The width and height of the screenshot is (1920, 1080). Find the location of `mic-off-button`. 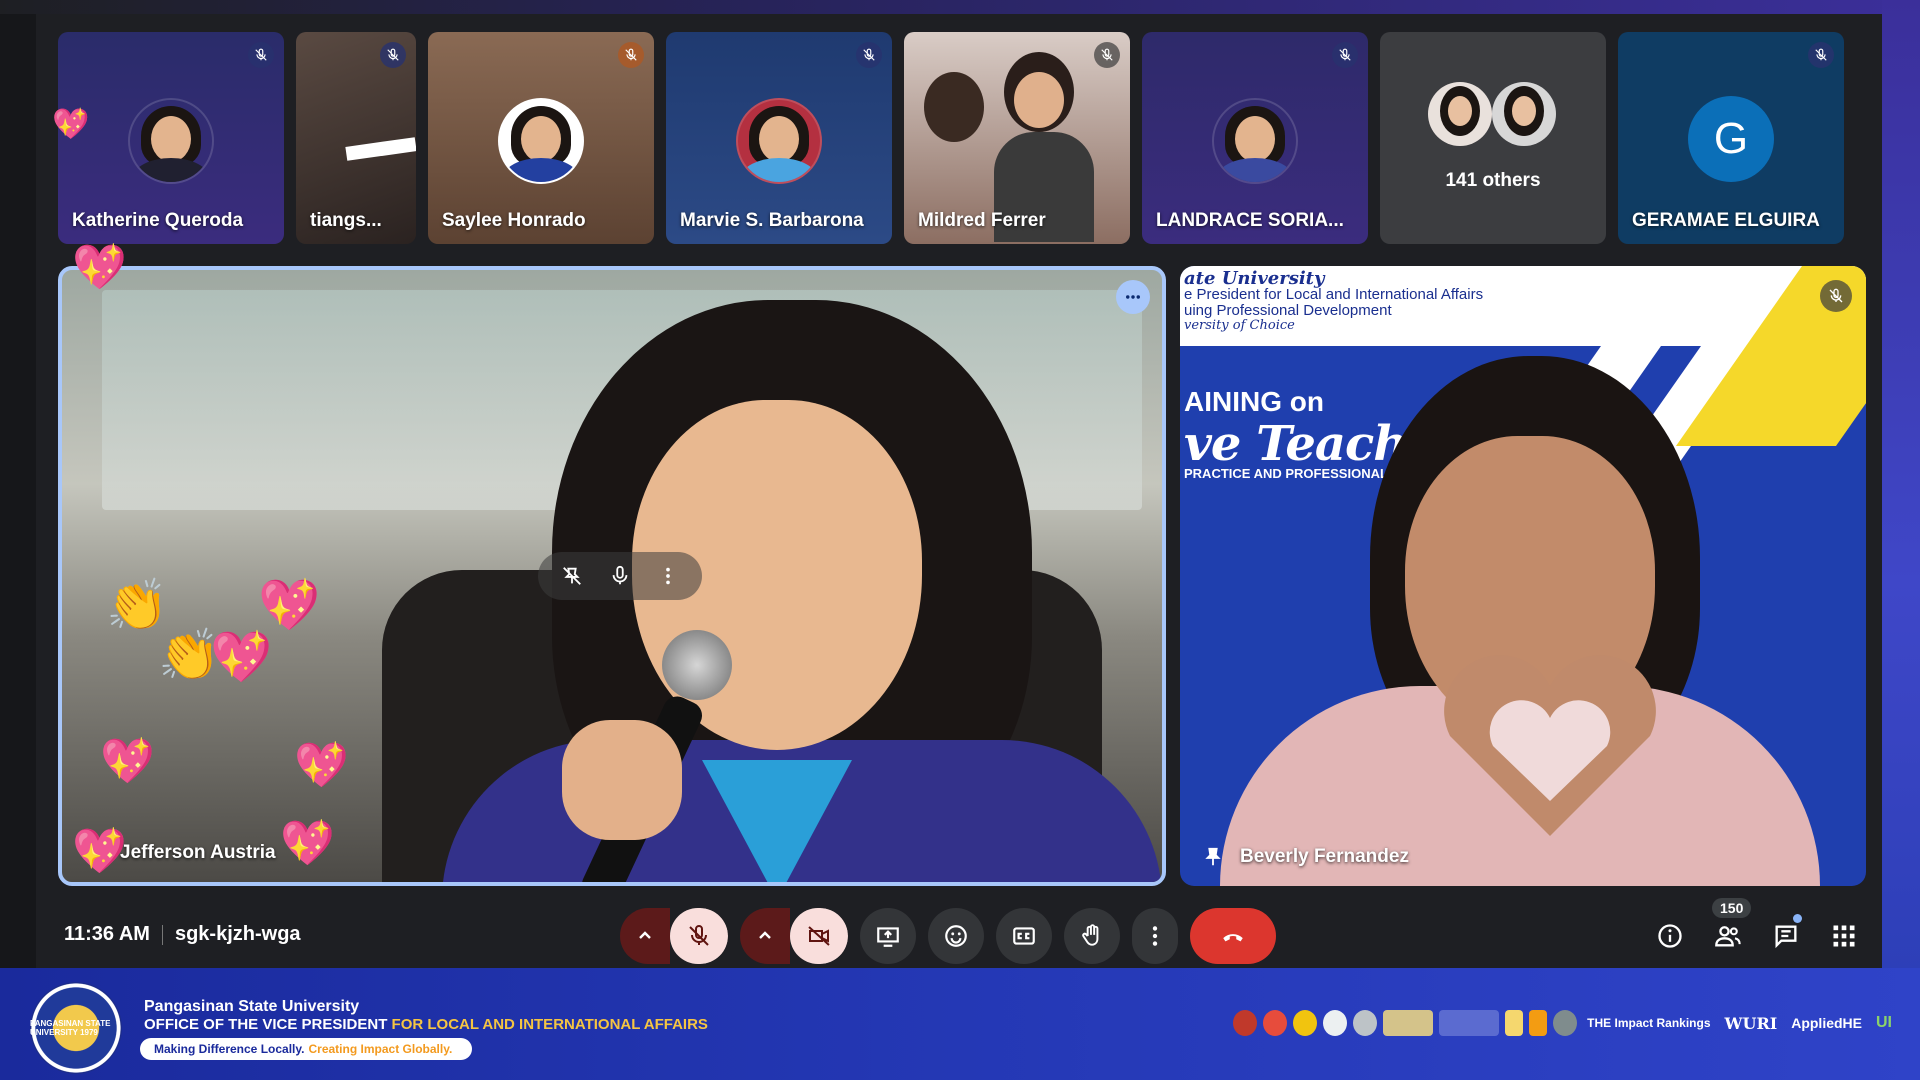

mic-off-button is located at coordinates (699, 936).